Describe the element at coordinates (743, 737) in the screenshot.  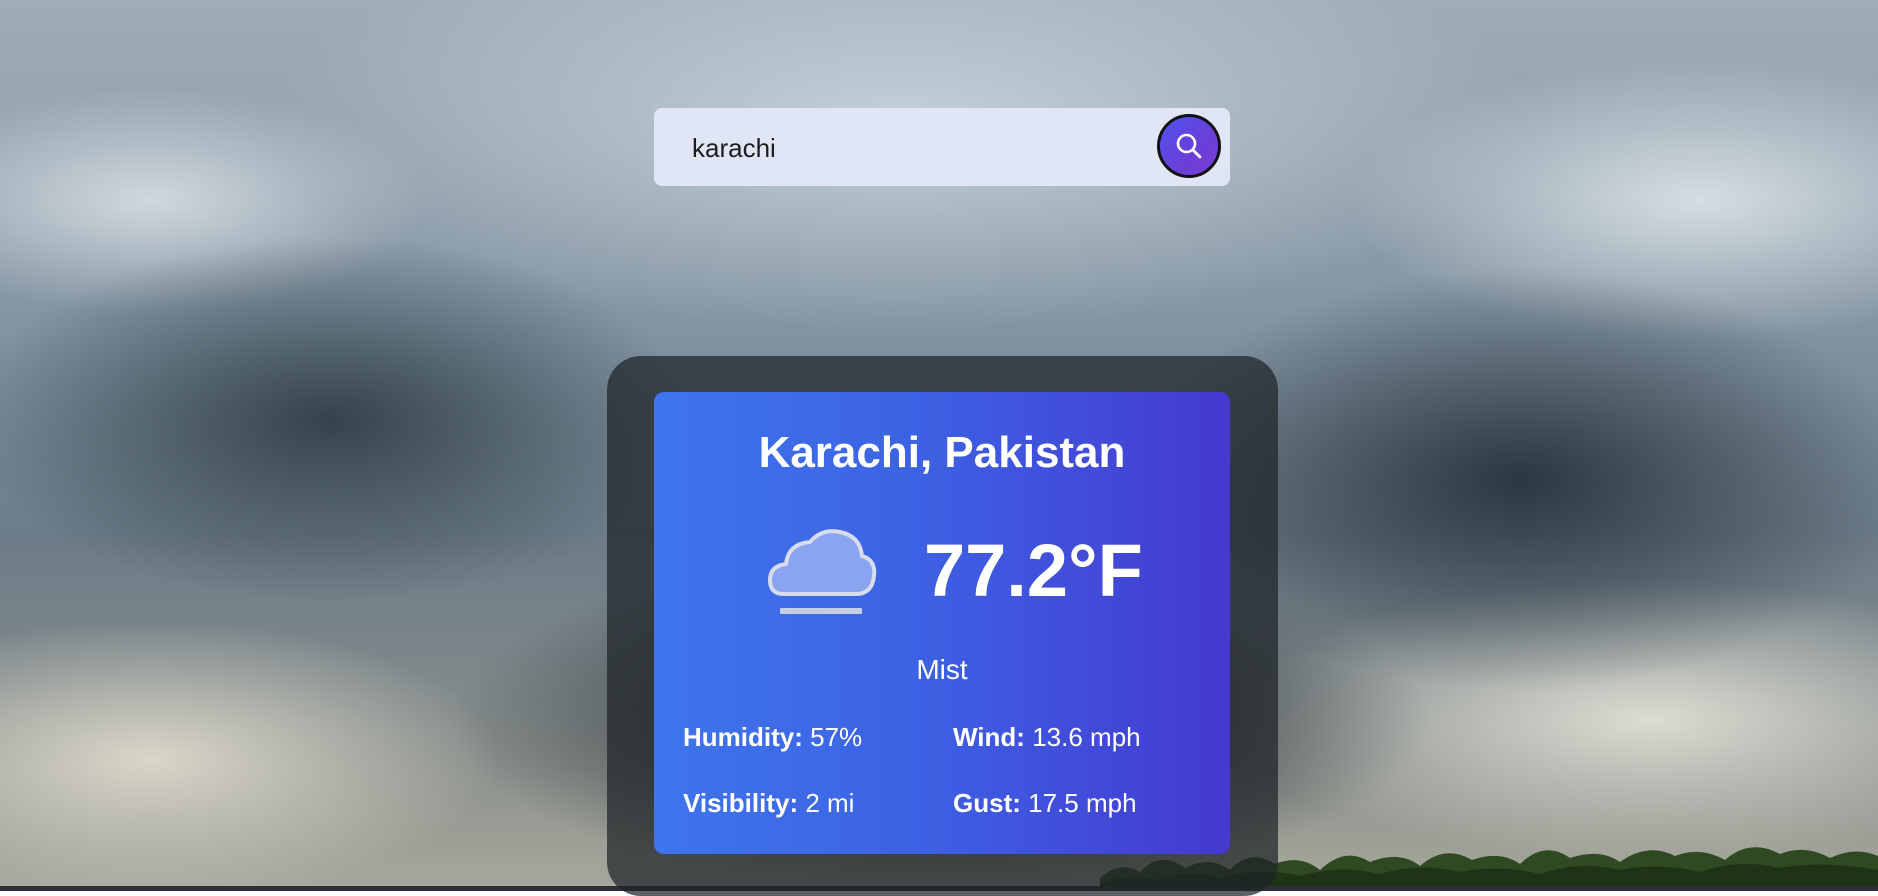
I see `humidity-label: Humidity:` at that location.